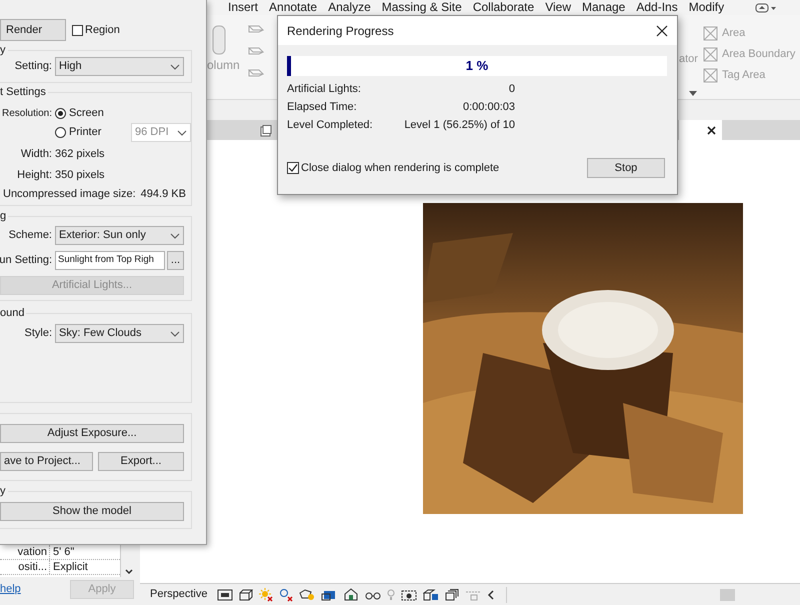 The image size is (800, 605). I want to click on field-label: Uncompressed image size:, so click(69, 194).